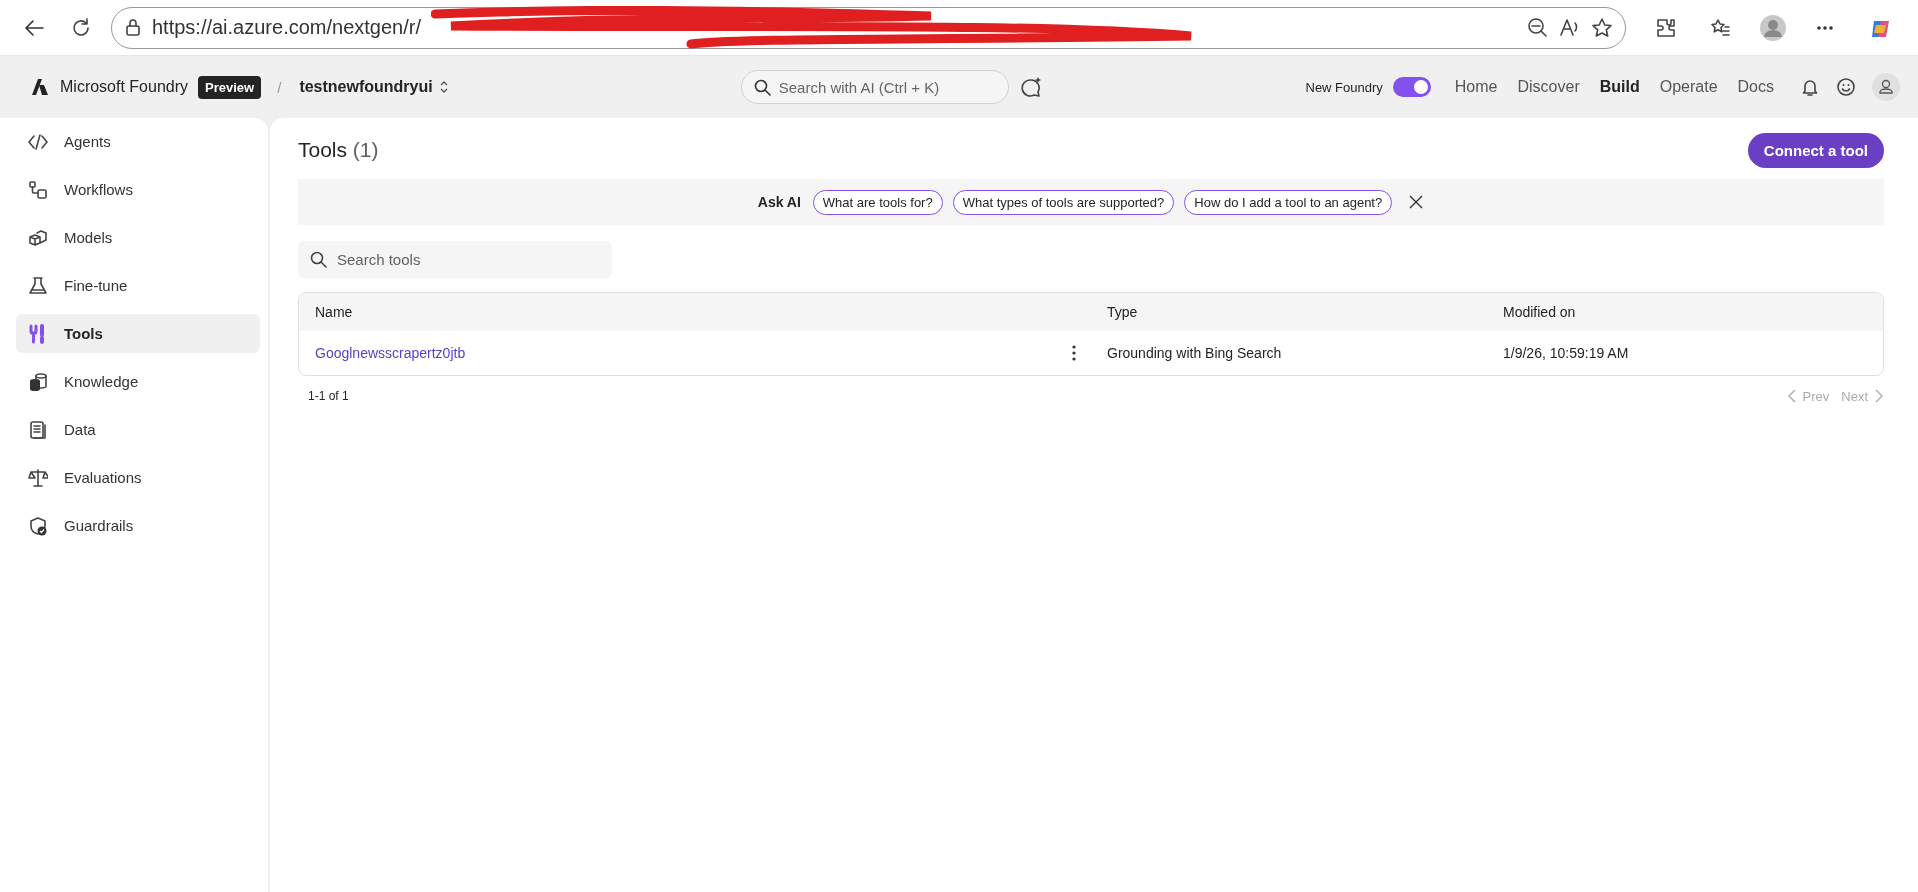 The image size is (1918, 892). What do you see at coordinates (1288, 202) in the screenshot?
I see `suggestion-chip: How do I add a tool to an agent?` at bounding box center [1288, 202].